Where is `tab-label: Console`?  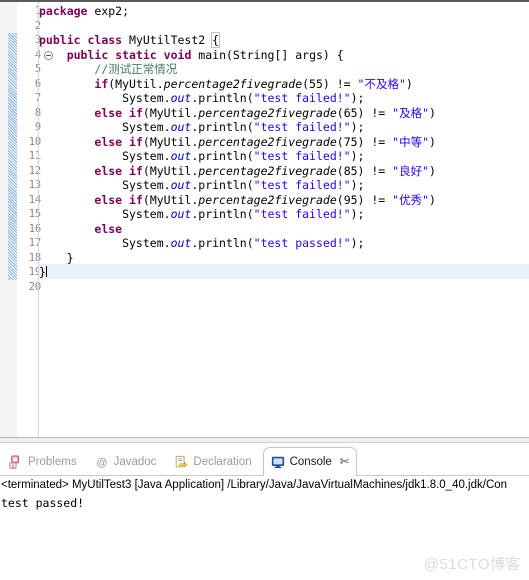 tab-label: Console is located at coordinates (310, 462).